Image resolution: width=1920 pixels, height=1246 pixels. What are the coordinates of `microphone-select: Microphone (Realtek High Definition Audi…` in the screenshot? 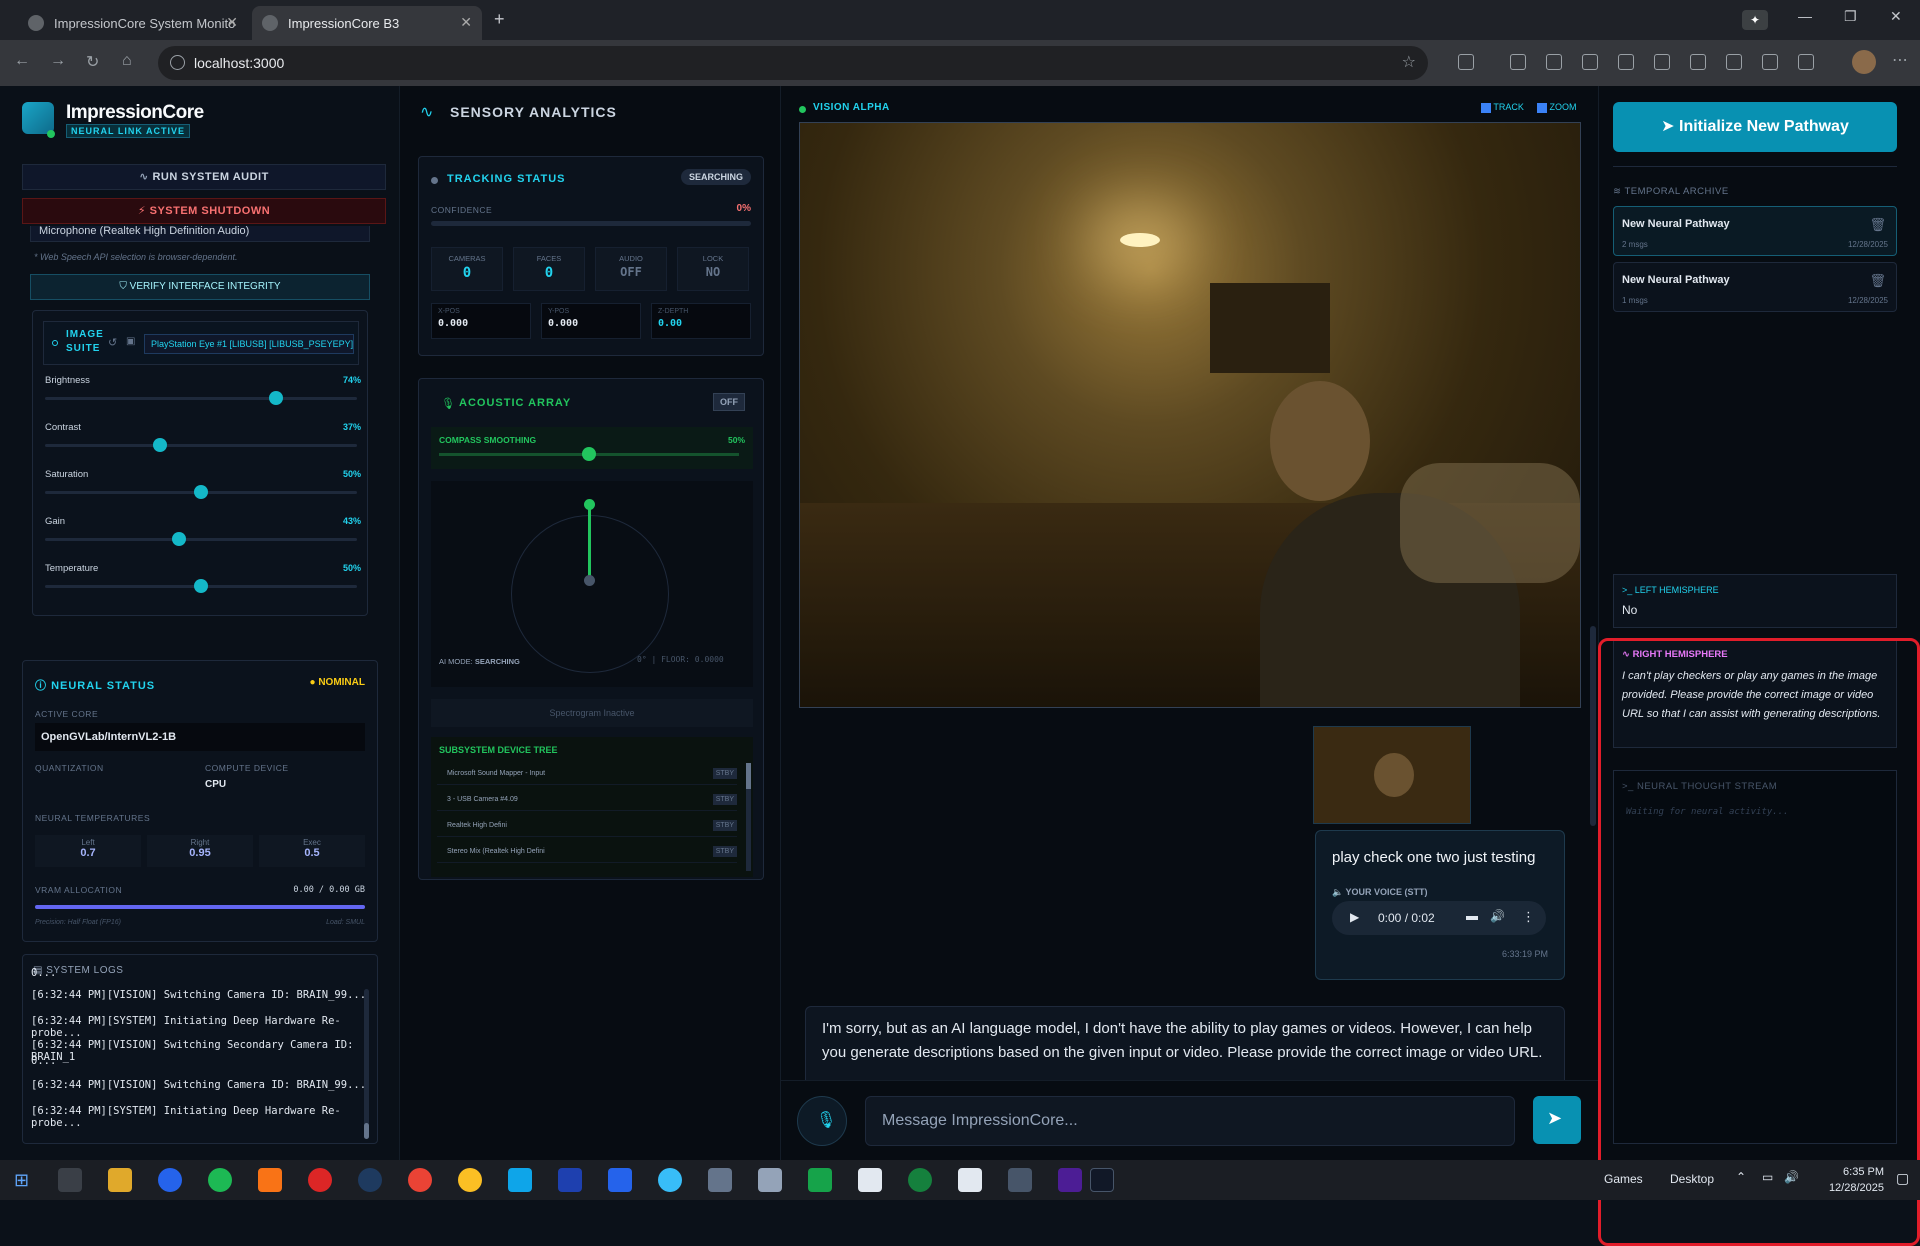 It's located at (200, 234).